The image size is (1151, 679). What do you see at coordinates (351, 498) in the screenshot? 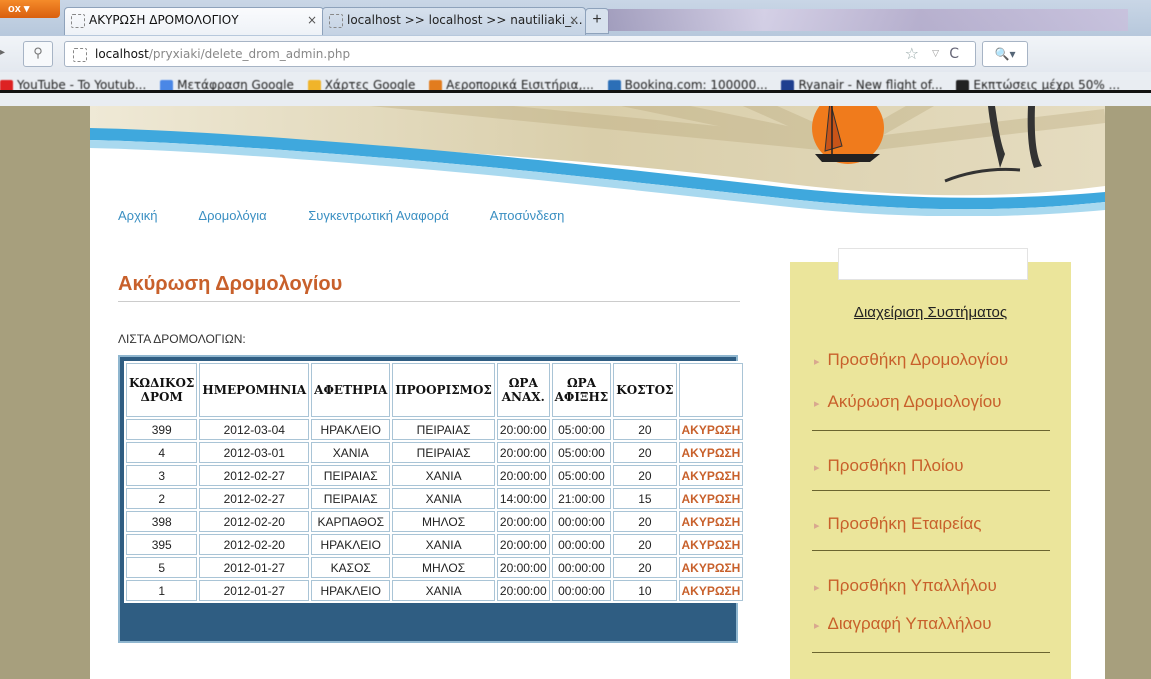
I see `cell-origin: ΠΕΙΡΑΙΑΣ` at bounding box center [351, 498].